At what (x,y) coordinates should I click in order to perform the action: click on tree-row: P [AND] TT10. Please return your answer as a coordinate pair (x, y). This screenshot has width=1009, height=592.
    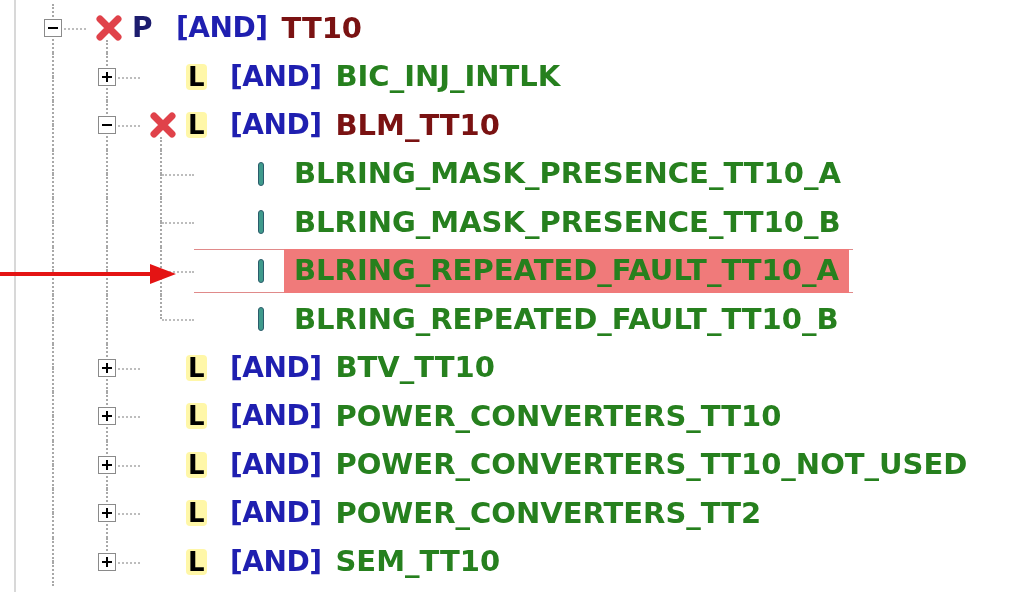
    Looking at the image, I should click on (231, 28).